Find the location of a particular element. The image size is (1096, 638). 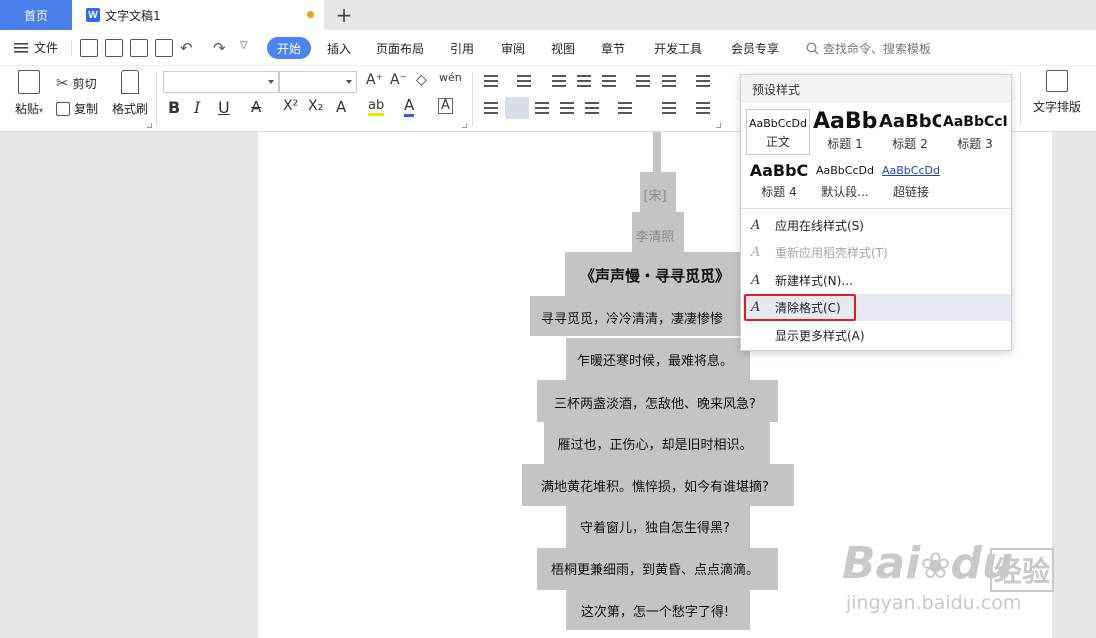

paste-button: 粘贴▾ is located at coordinates (29, 93).